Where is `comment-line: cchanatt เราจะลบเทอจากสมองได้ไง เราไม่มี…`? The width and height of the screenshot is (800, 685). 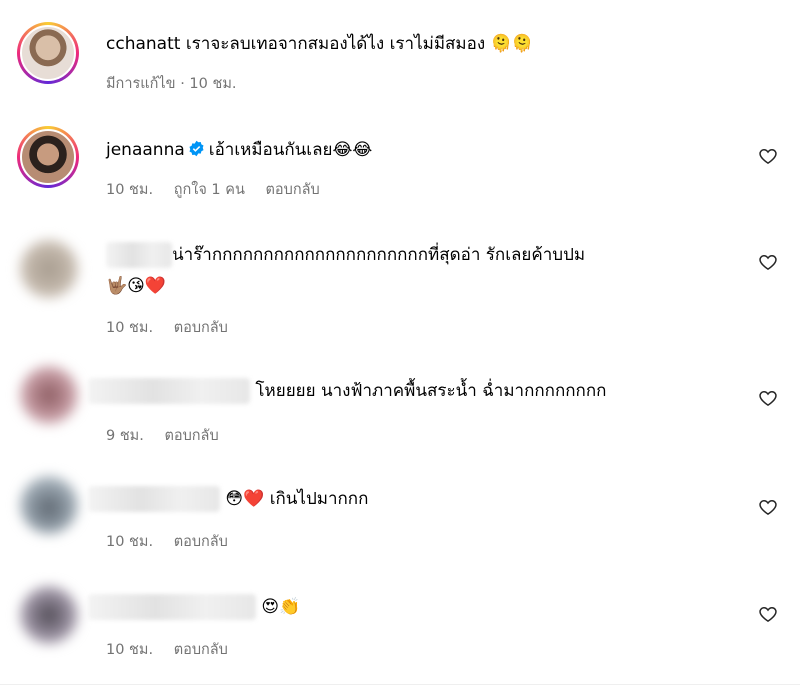 comment-line: cchanatt เราจะลบเทอจากสมองได้ไง เราไม่มี… is located at coordinates (319, 44).